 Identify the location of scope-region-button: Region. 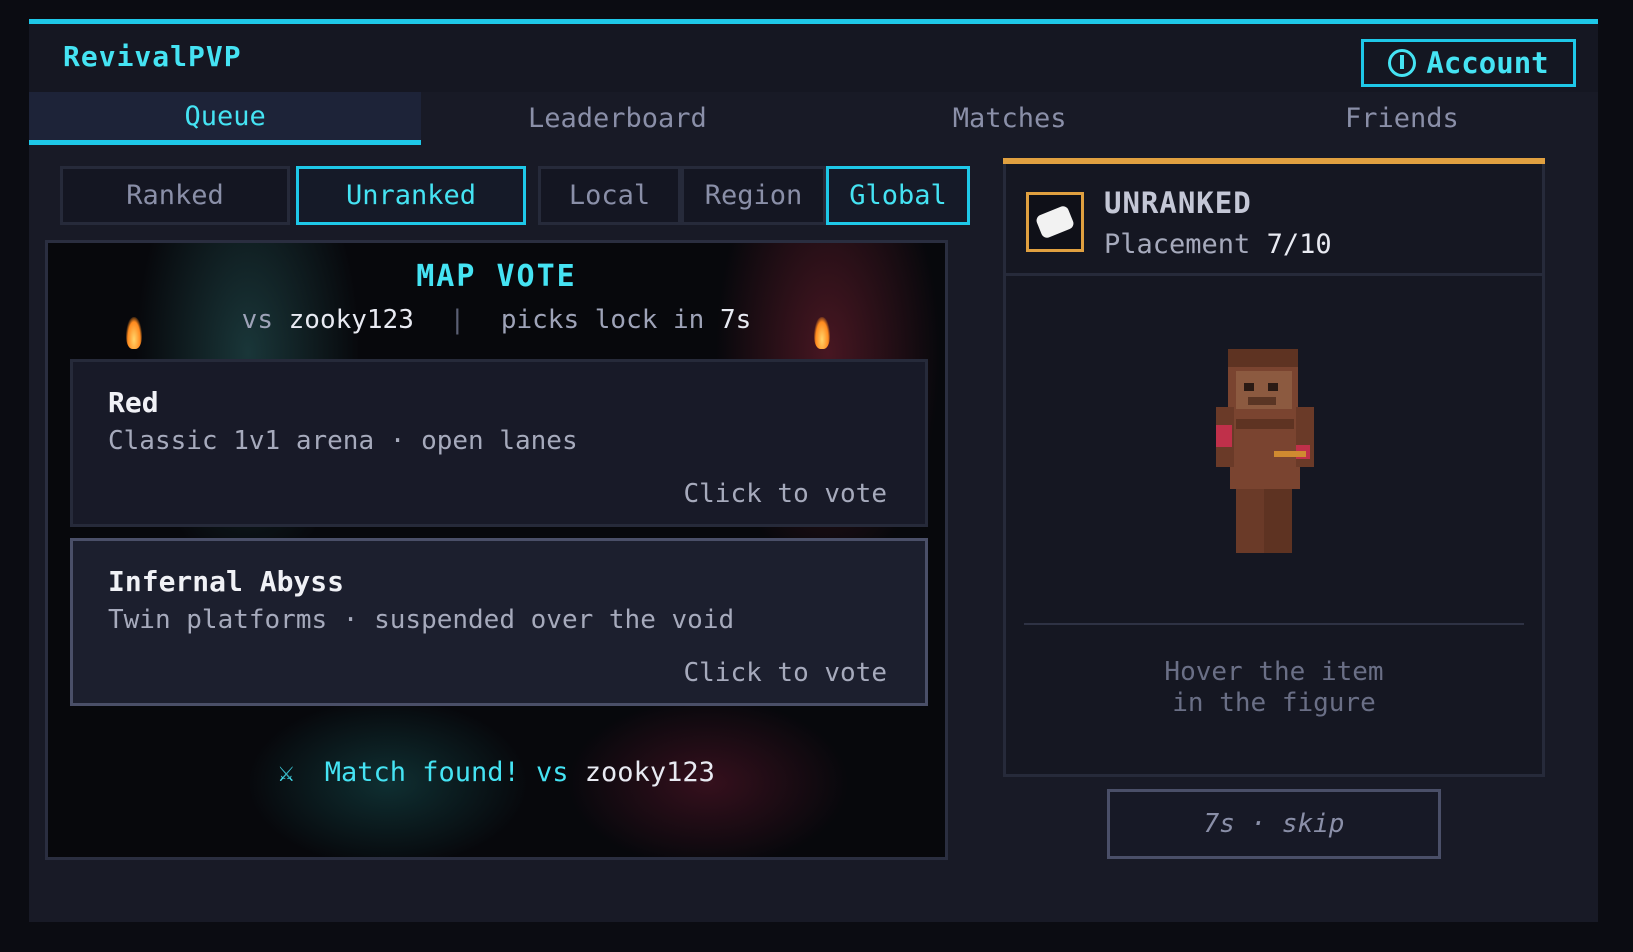
(753, 195).